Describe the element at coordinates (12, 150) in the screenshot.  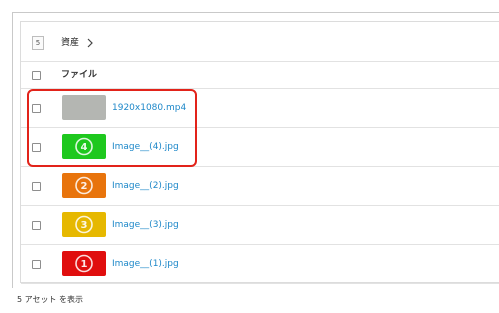
I see `window-left-border` at that location.